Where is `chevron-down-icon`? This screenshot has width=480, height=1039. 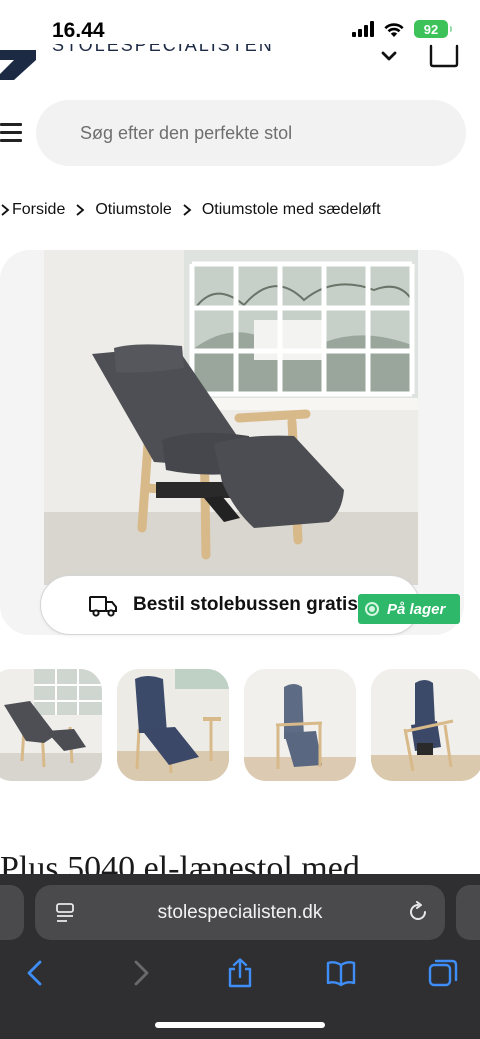
chevron-down-icon is located at coordinates (389, 55).